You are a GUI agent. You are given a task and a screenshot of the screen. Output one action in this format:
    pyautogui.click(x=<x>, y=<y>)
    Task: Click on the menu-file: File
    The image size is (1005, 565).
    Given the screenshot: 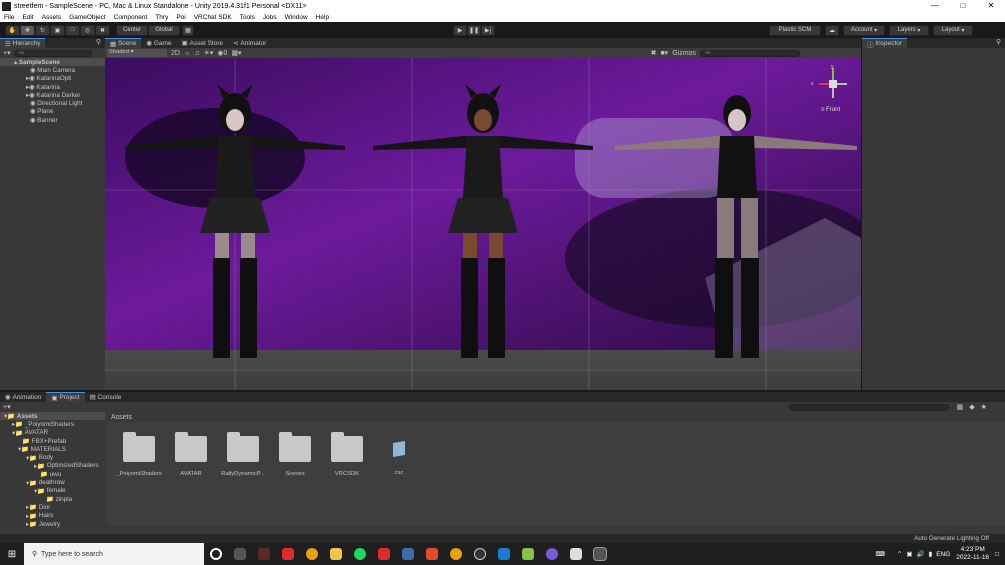 What is the action you would take?
    pyautogui.click(x=9, y=17)
    